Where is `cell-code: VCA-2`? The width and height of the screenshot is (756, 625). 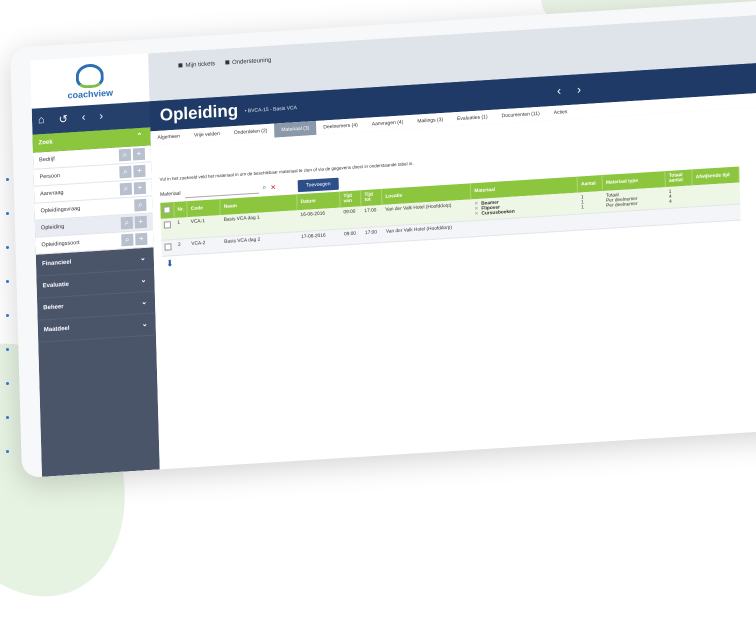 cell-code: VCA-2 is located at coordinates (205, 245).